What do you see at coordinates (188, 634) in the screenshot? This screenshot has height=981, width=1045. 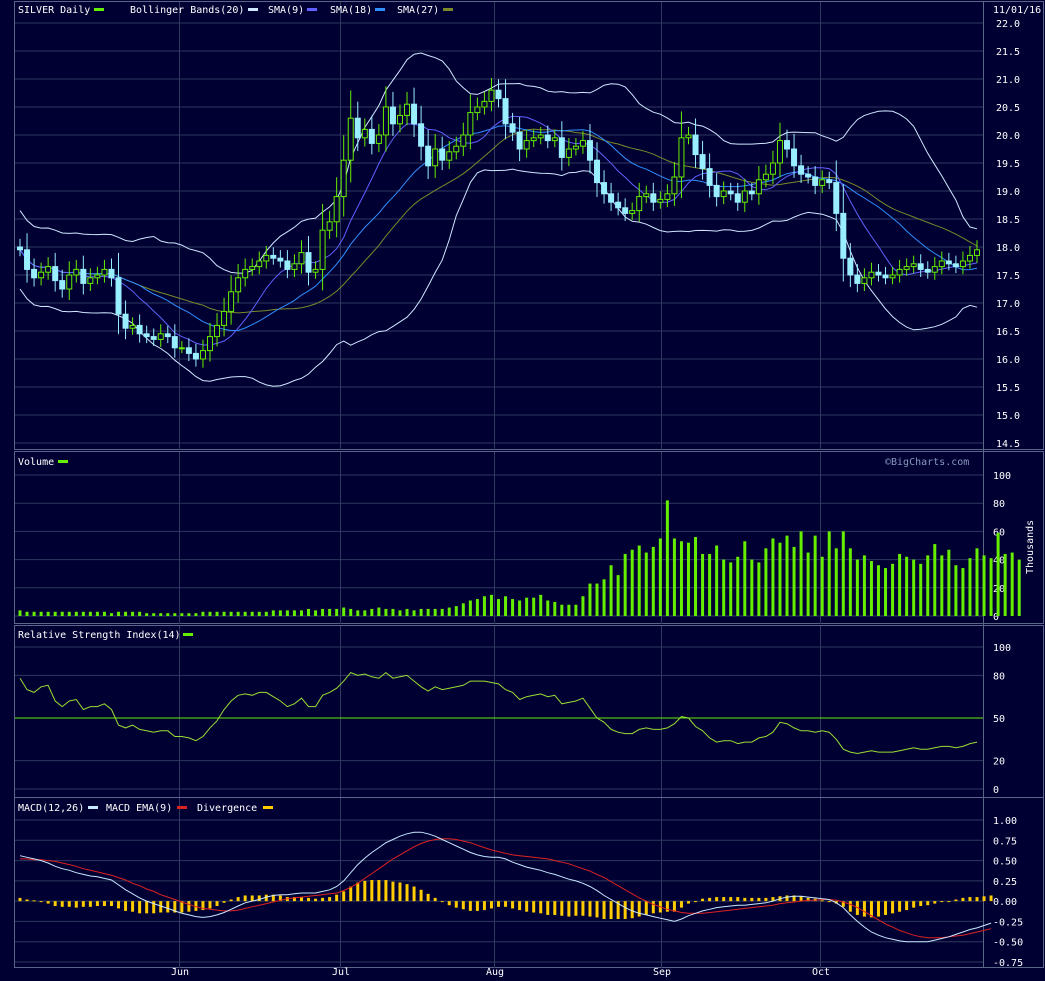 I see `rsi-swatch` at bounding box center [188, 634].